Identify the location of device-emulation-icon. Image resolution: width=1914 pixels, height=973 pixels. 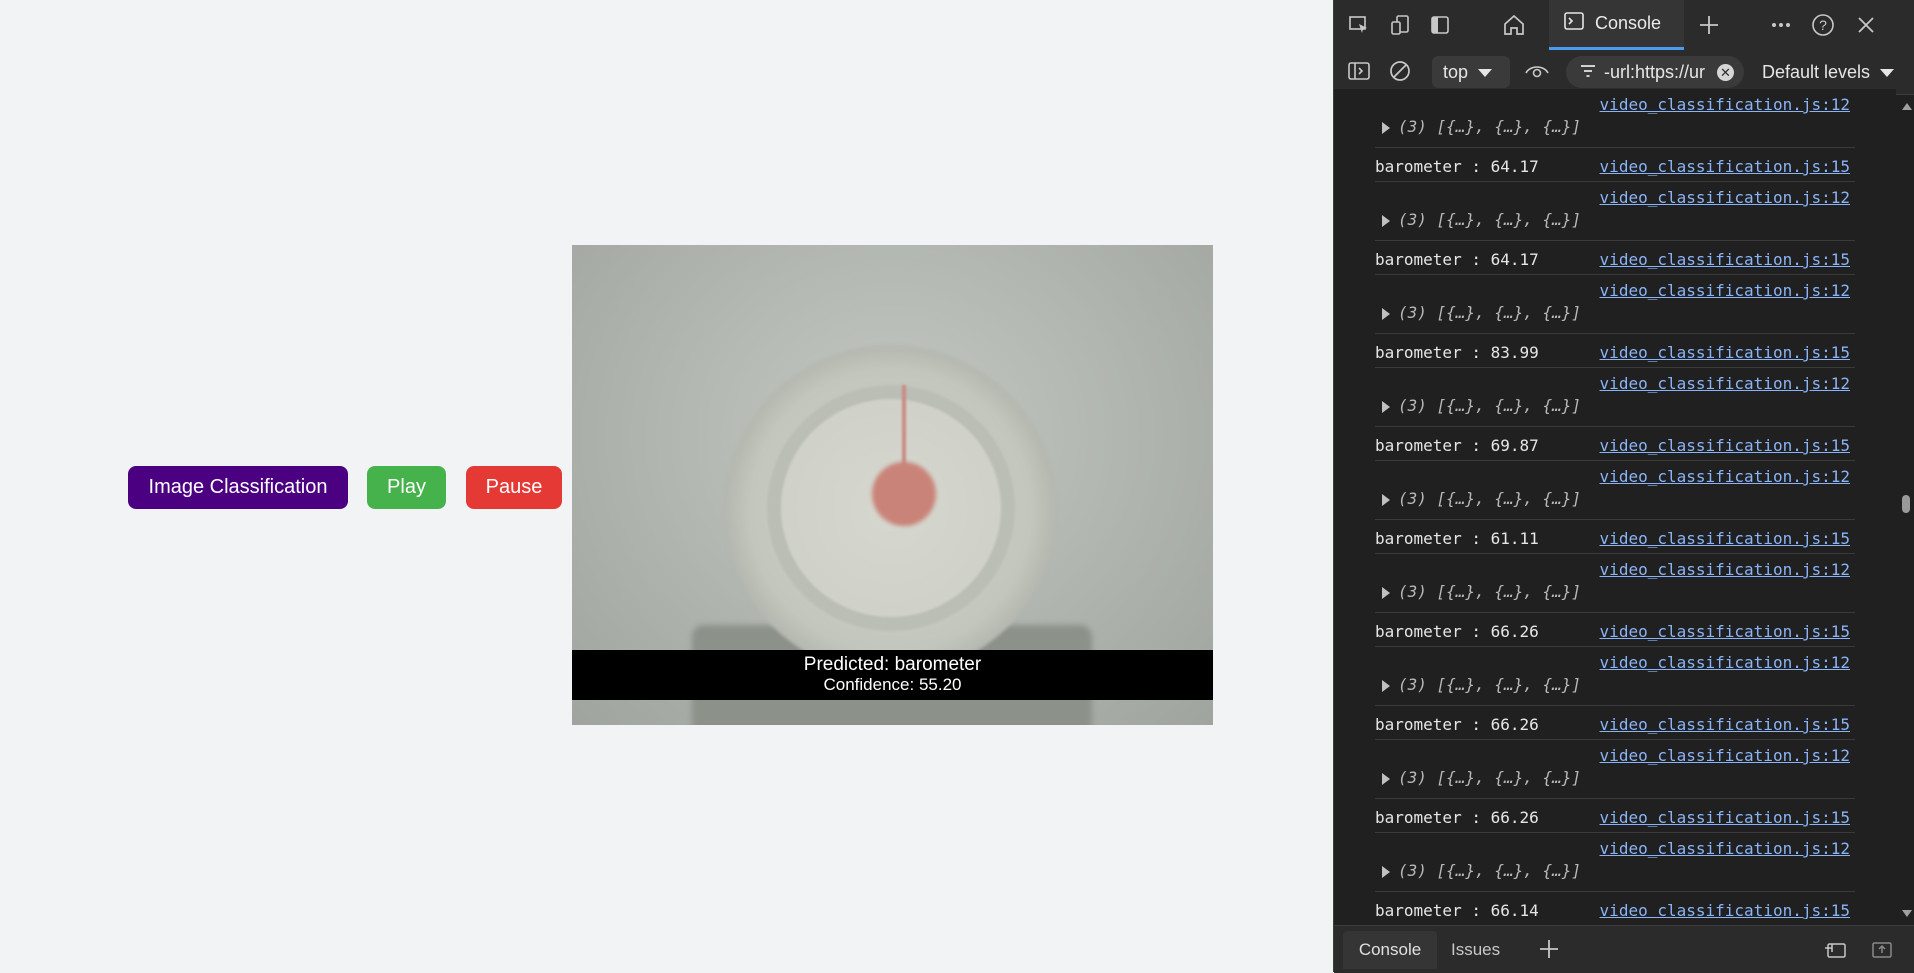
(1400, 25).